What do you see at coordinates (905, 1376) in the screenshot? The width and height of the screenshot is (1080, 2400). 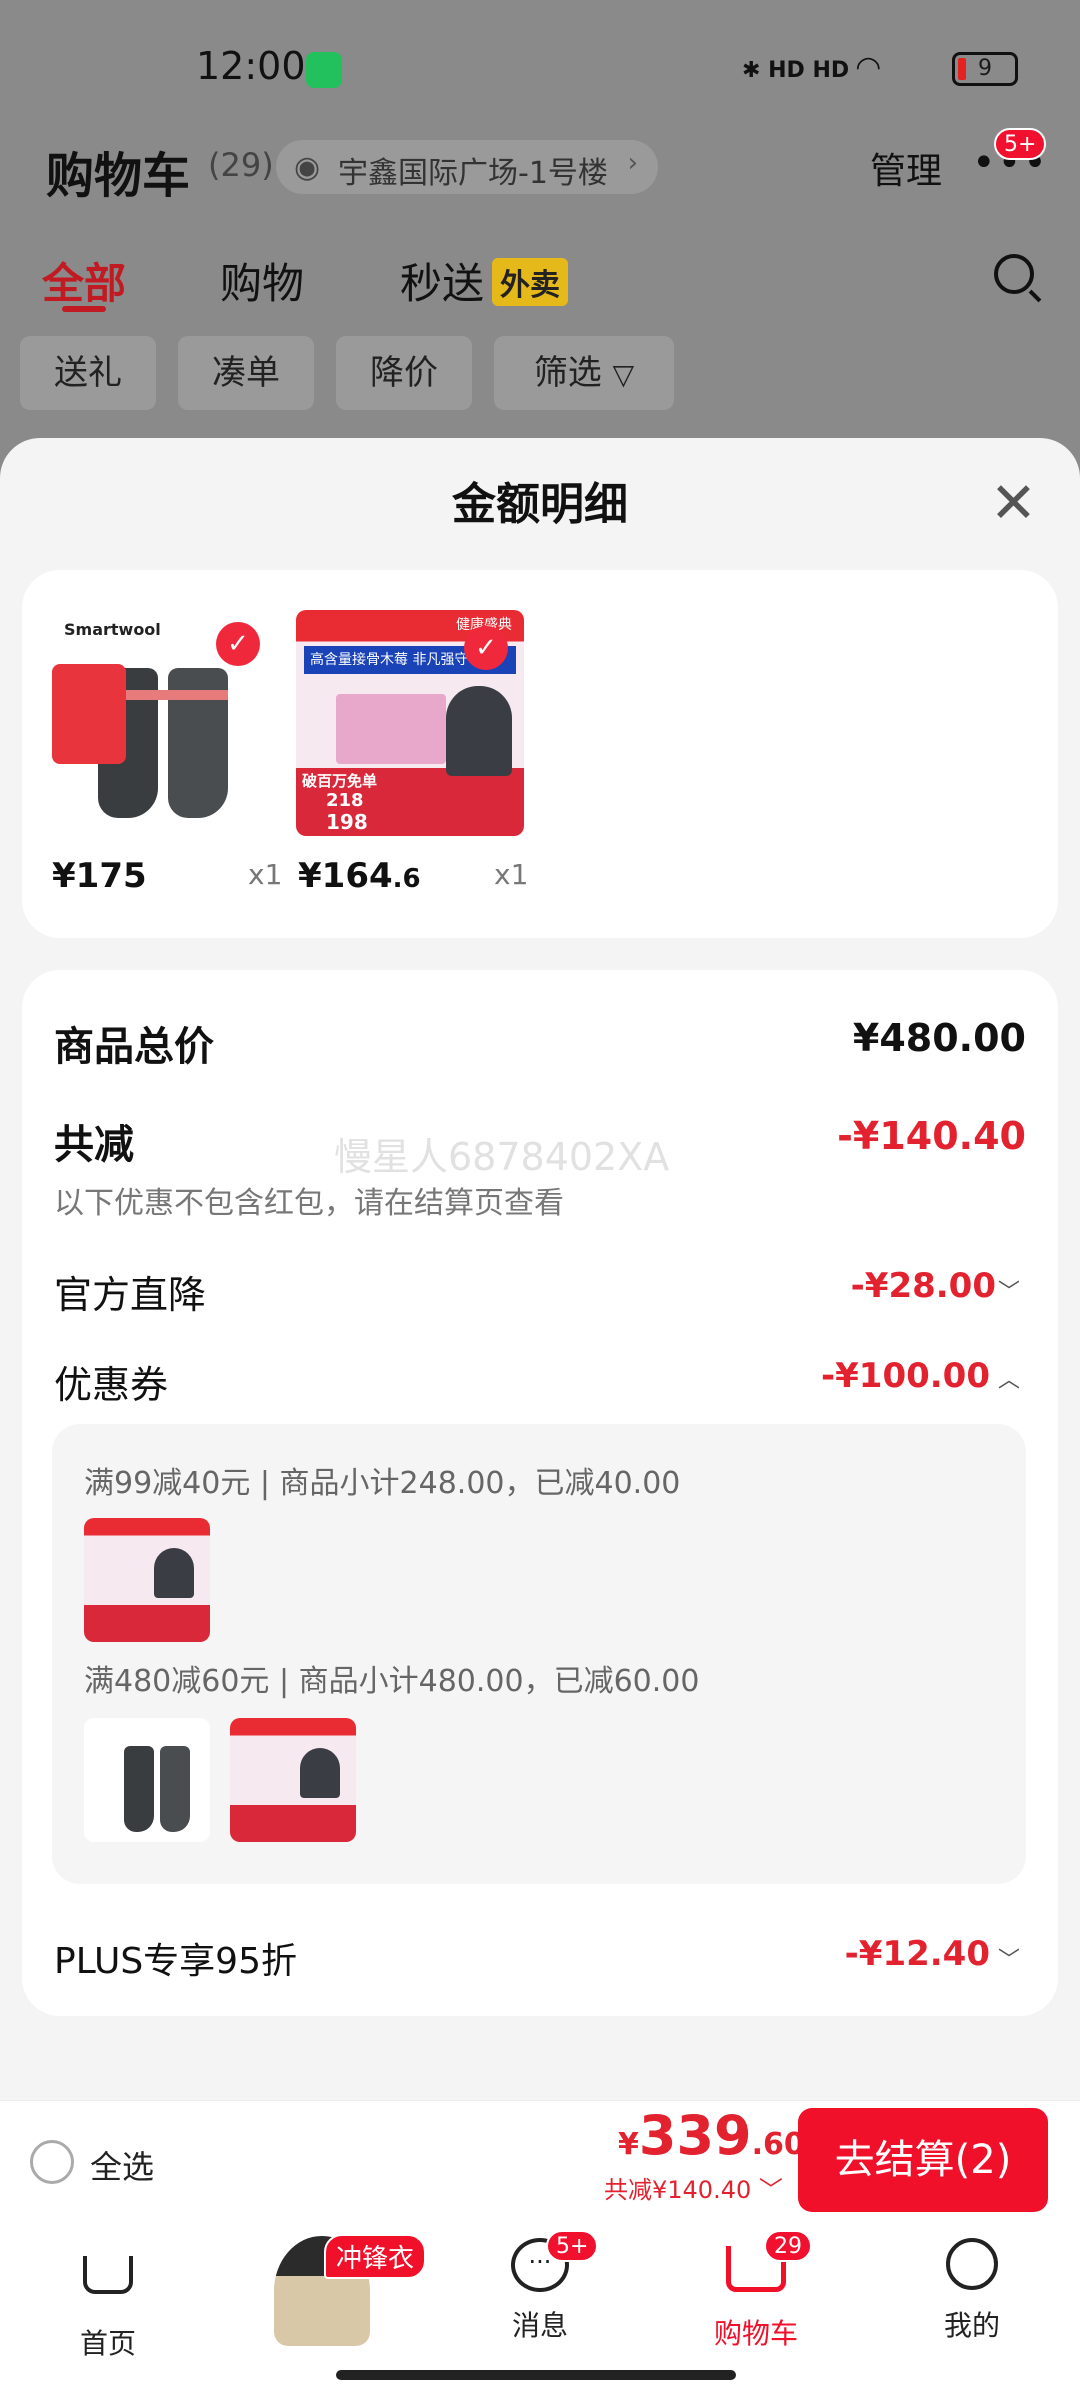 I see `coupon-value: -¥100.00` at bounding box center [905, 1376].